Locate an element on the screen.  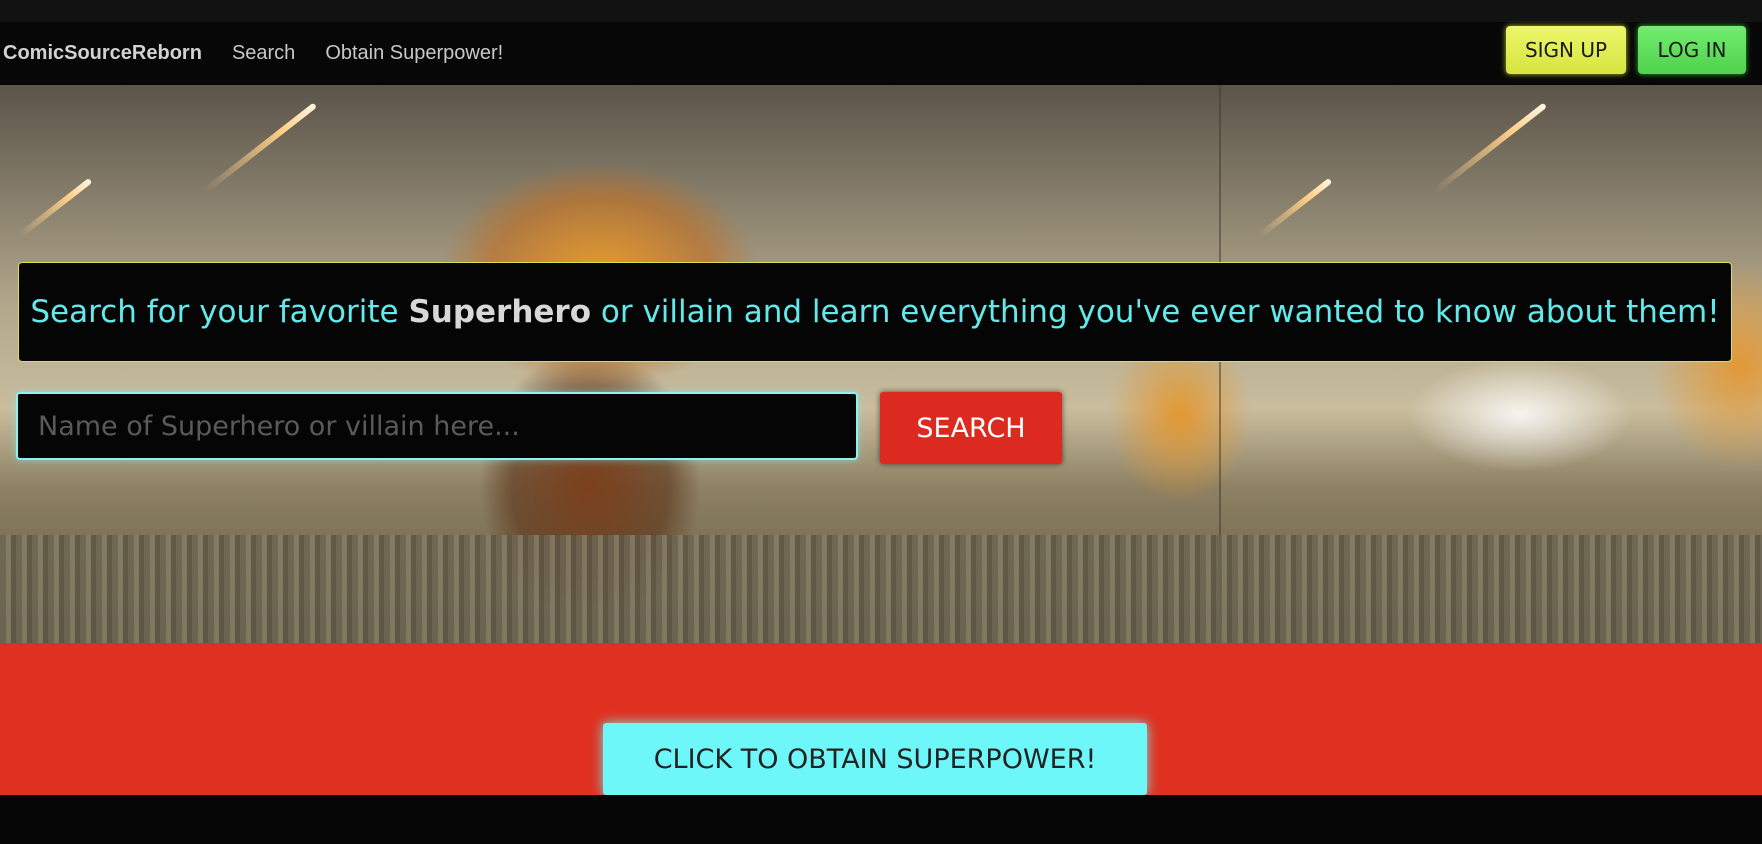
obtain-superpower-button: CLICK TO OBTAIN SUPERPOWER! is located at coordinates (875, 759).